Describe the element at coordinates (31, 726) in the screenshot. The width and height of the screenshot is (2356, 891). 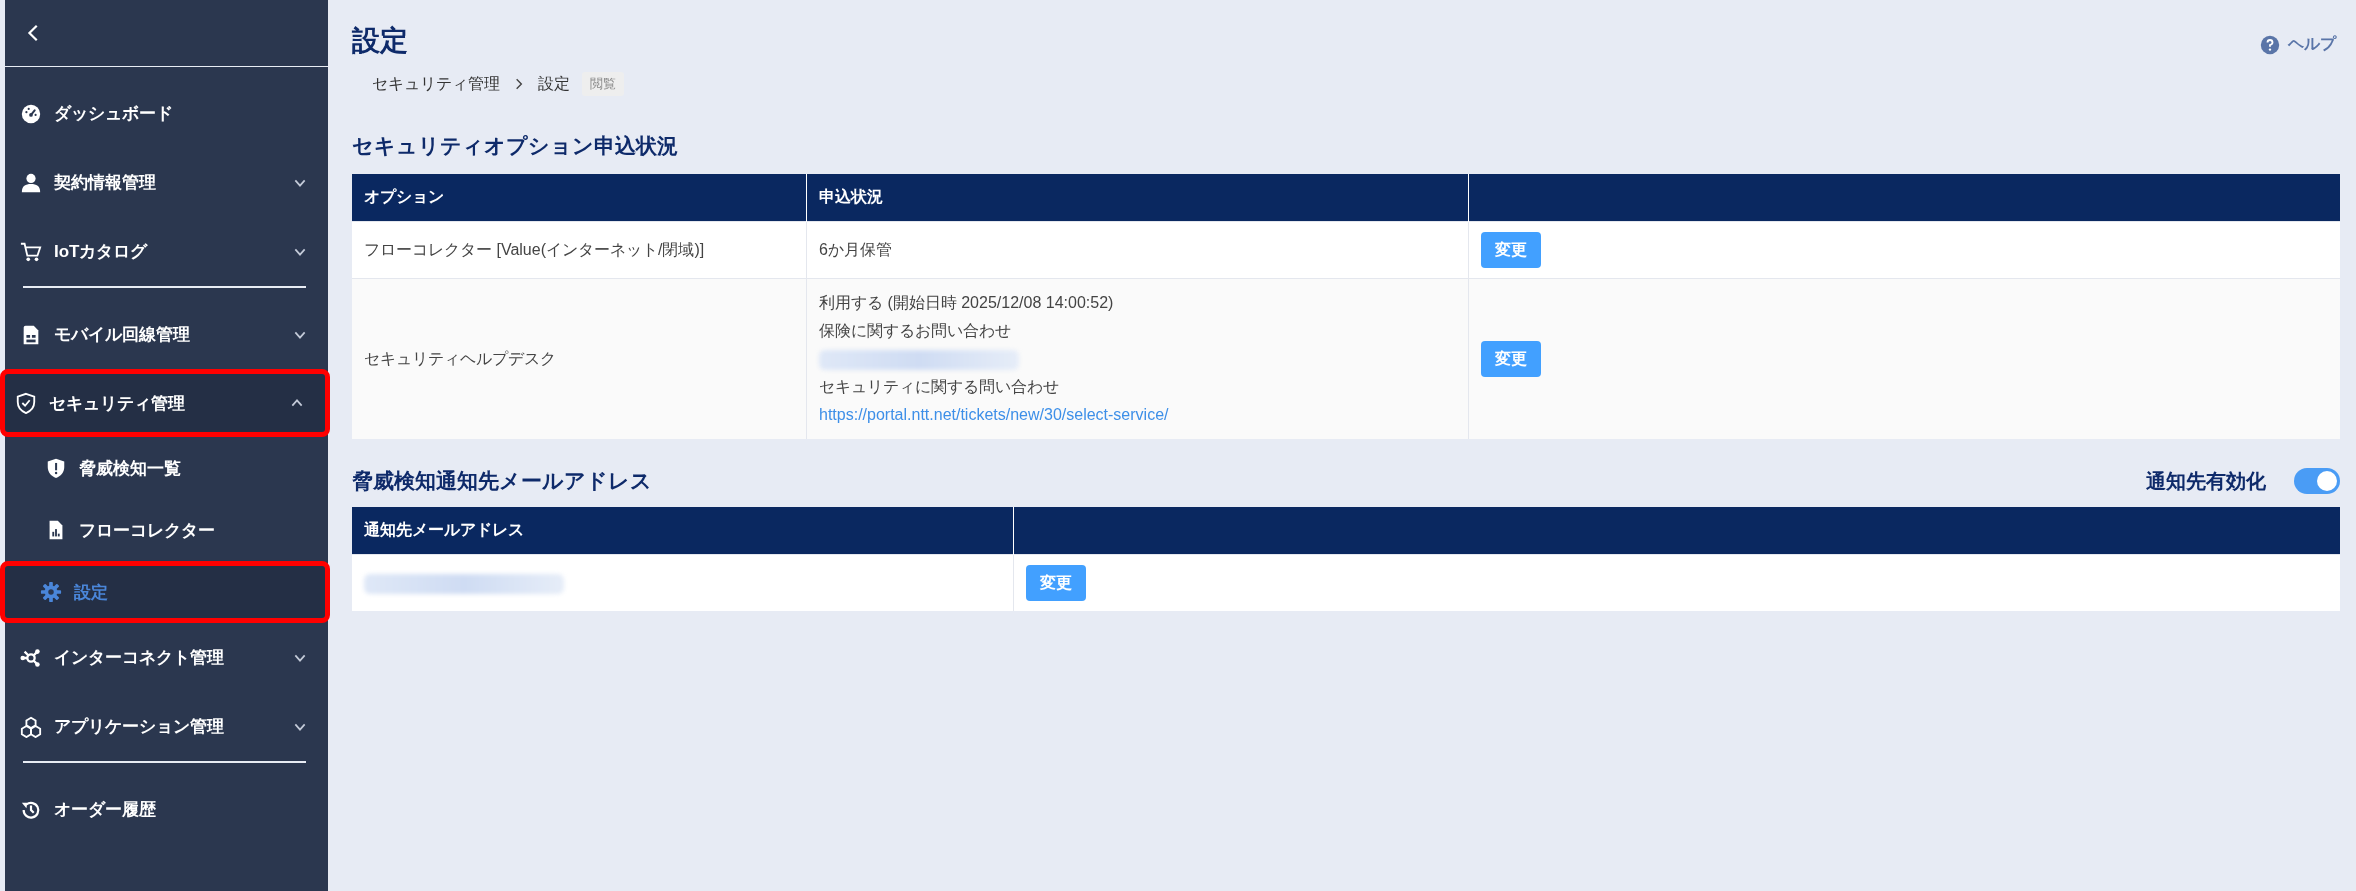
I see `cubes-icon` at that location.